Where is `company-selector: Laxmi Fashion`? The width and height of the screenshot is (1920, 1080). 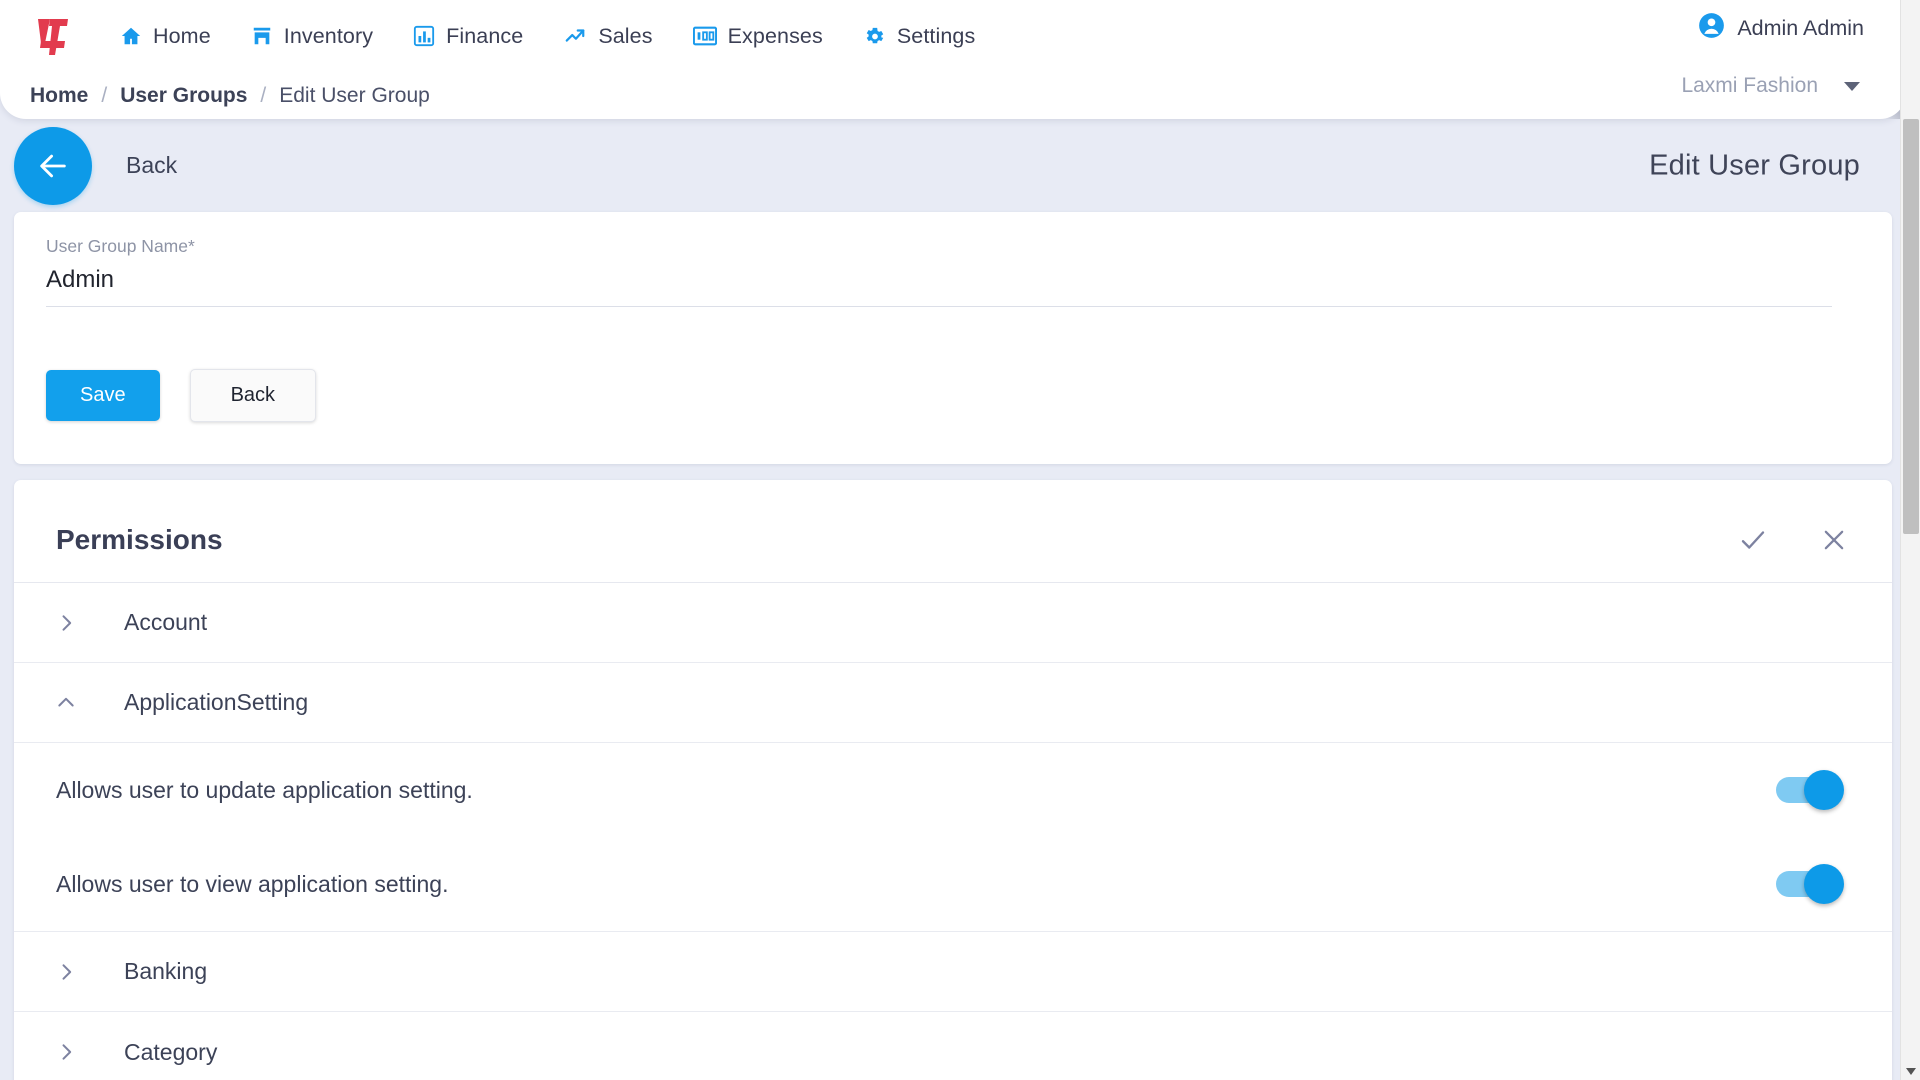 company-selector: Laxmi Fashion is located at coordinates (1770, 86).